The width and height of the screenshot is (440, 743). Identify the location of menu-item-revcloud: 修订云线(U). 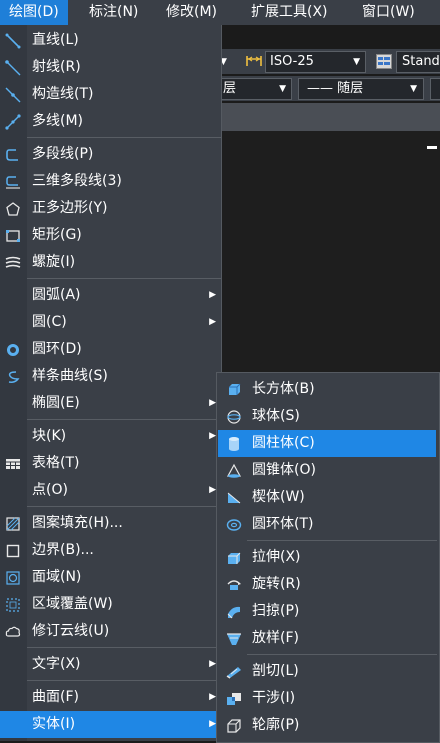
(110, 631).